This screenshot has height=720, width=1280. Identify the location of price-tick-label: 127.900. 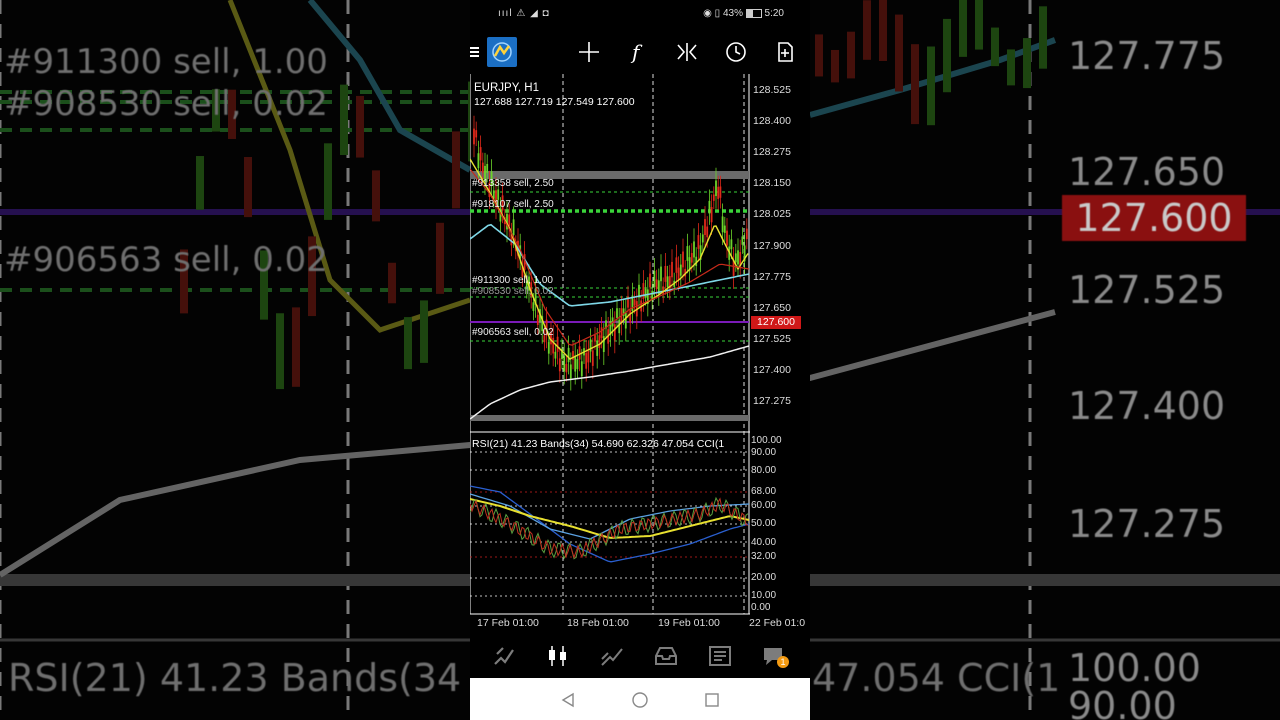
(772, 245).